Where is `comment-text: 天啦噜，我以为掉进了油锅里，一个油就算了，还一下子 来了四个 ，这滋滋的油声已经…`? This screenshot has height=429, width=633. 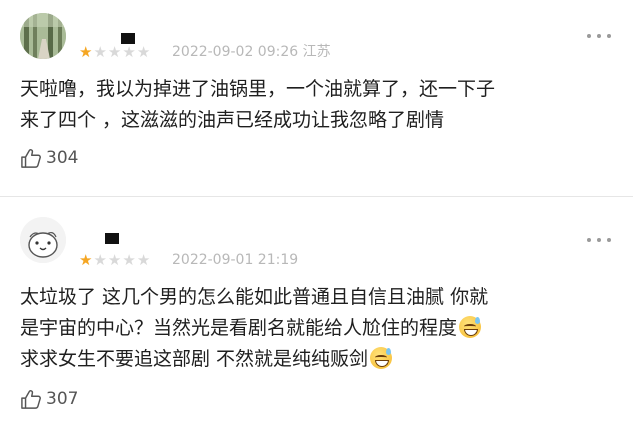
comment-text: 天啦噜，我以为掉进了油锅里，一个油就算了，还一下子 来了四个 ，这滋滋的油声已经… is located at coordinates (319, 105).